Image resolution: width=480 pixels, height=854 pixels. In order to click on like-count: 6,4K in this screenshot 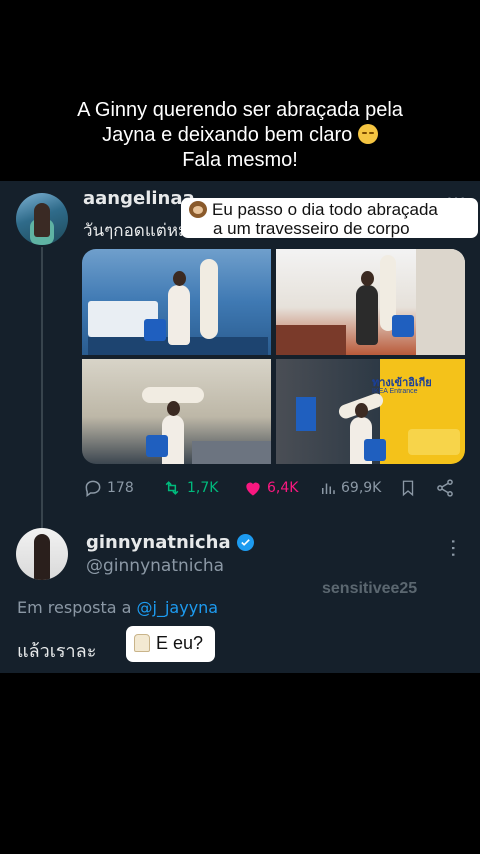, I will do `click(283, 488)`.